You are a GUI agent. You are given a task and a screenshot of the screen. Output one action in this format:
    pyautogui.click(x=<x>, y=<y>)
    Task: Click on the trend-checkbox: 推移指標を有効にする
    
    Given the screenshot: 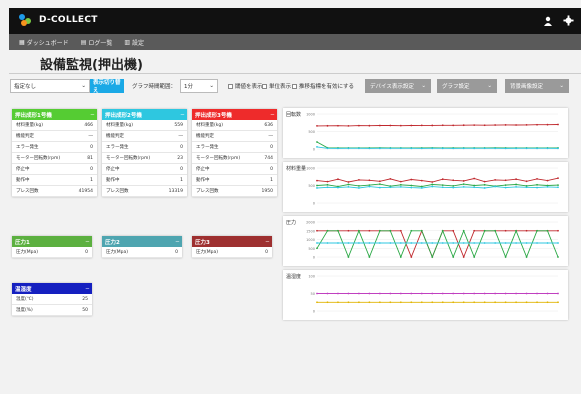 What is the action you would take?
    pyautogui.click(x=323, y=86)
    